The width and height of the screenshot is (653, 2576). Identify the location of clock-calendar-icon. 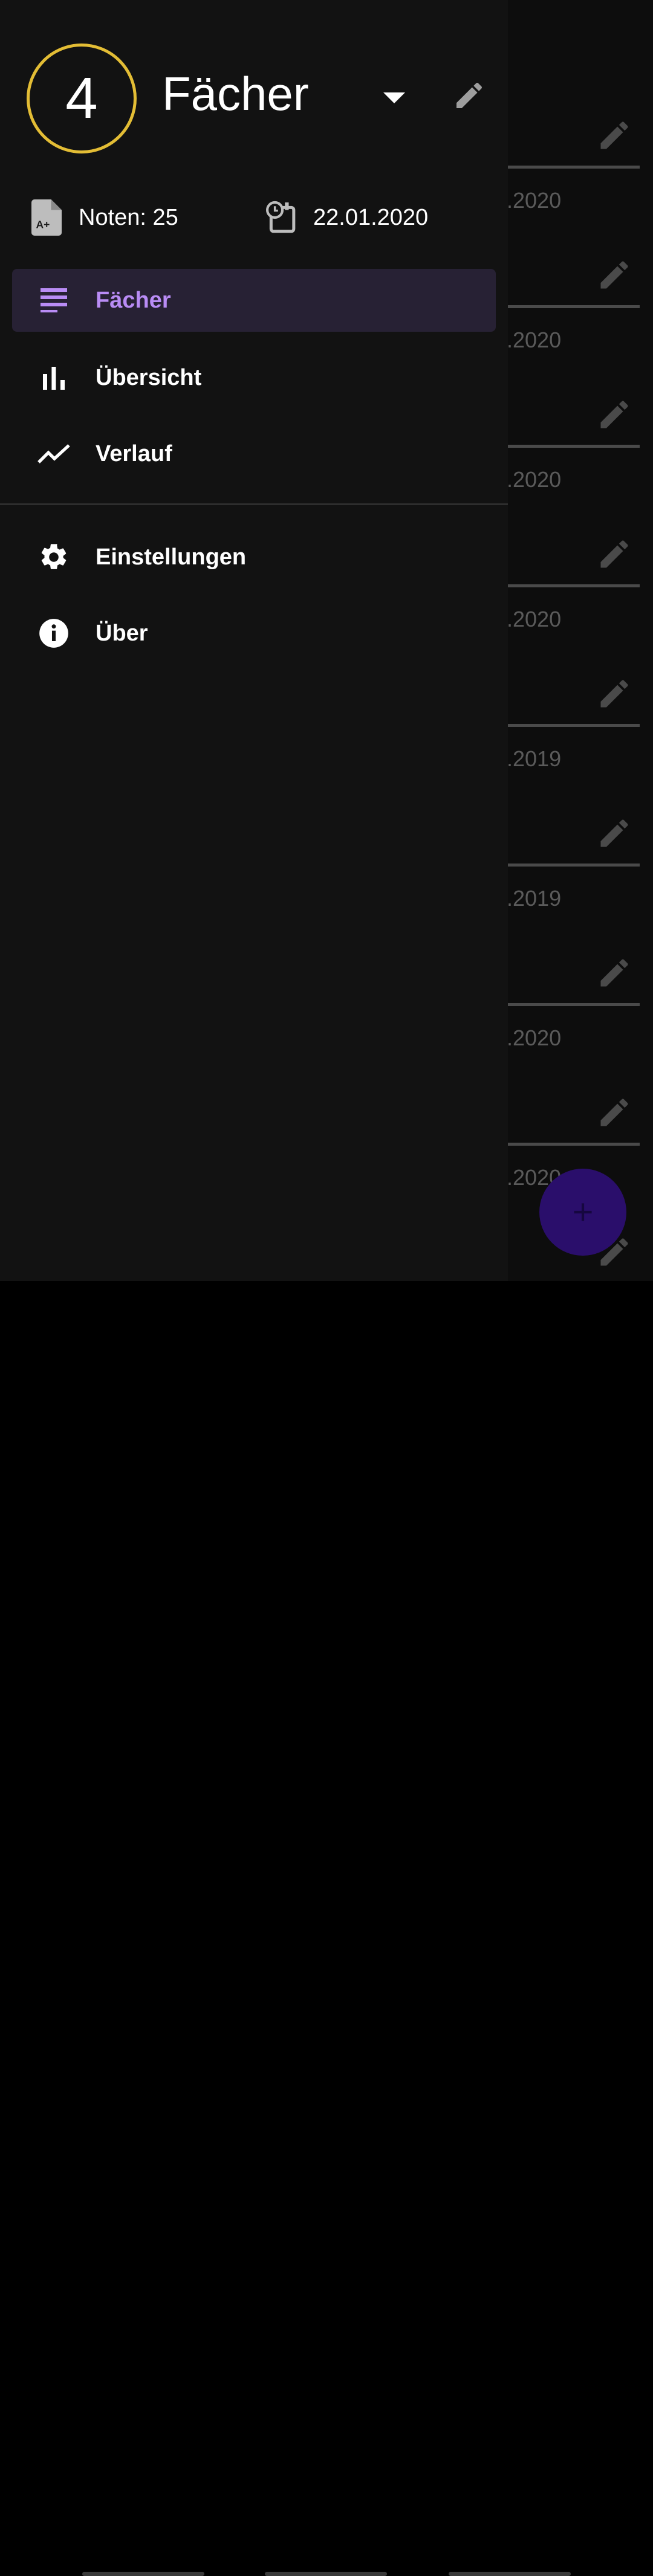
(281, 217).